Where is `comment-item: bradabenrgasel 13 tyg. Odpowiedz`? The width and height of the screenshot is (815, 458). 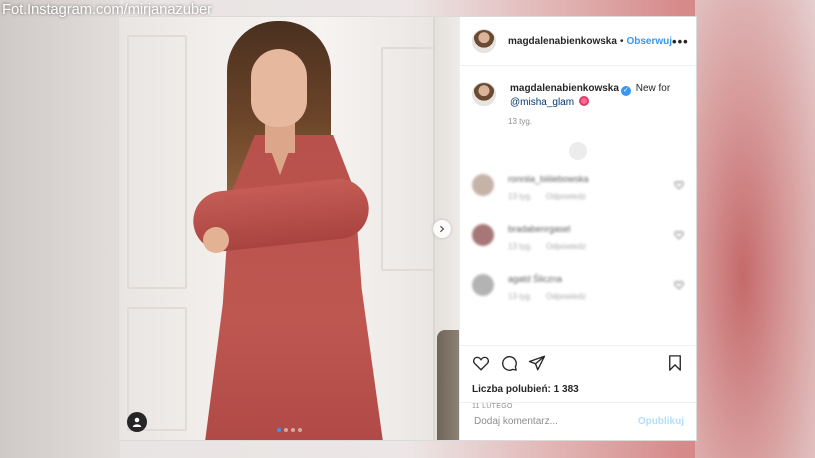 comment-item: bradabenrgasel 13 tyg. Odpowiedz is located at coordinates (578, 249).